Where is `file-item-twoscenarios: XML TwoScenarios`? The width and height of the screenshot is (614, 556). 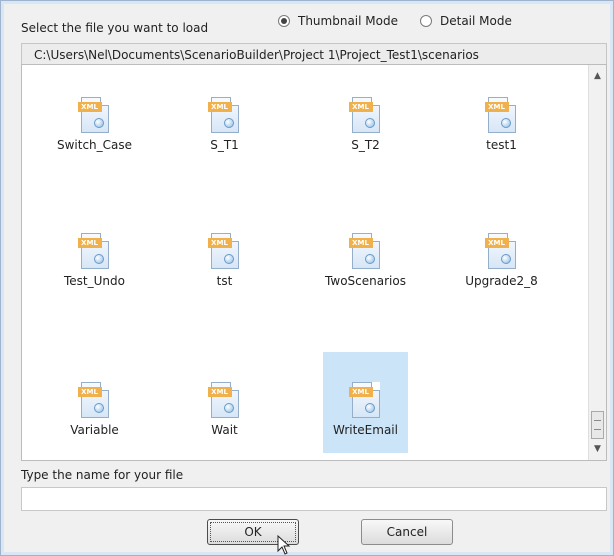 file-item-twoscenarios: XML TwoScenarios is located at coordinates (365, 245).